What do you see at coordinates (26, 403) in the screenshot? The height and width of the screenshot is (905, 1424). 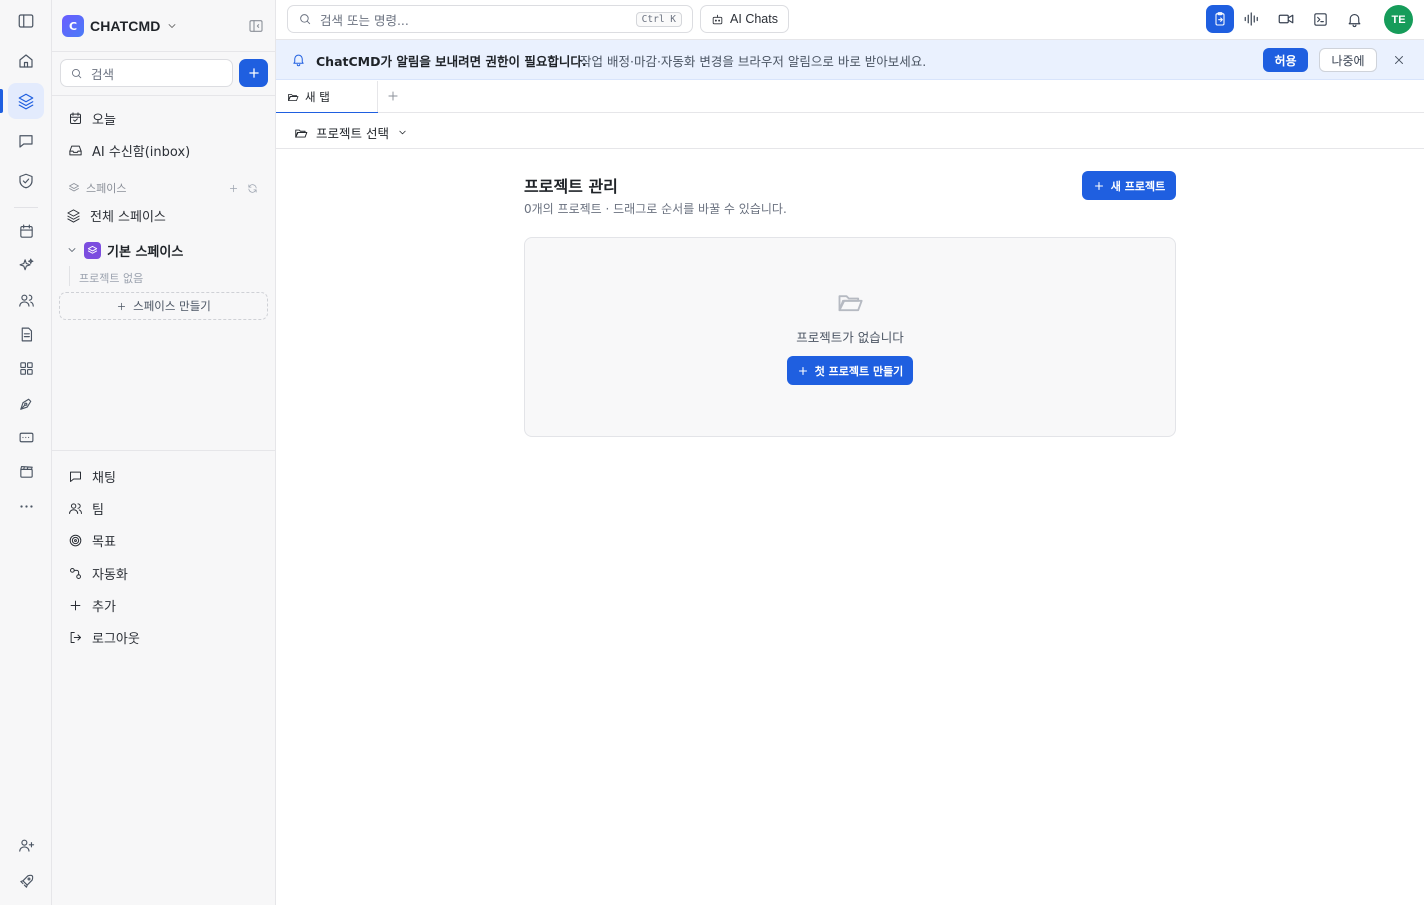 I see `rail-design-button` at bounding box center [26, 403].